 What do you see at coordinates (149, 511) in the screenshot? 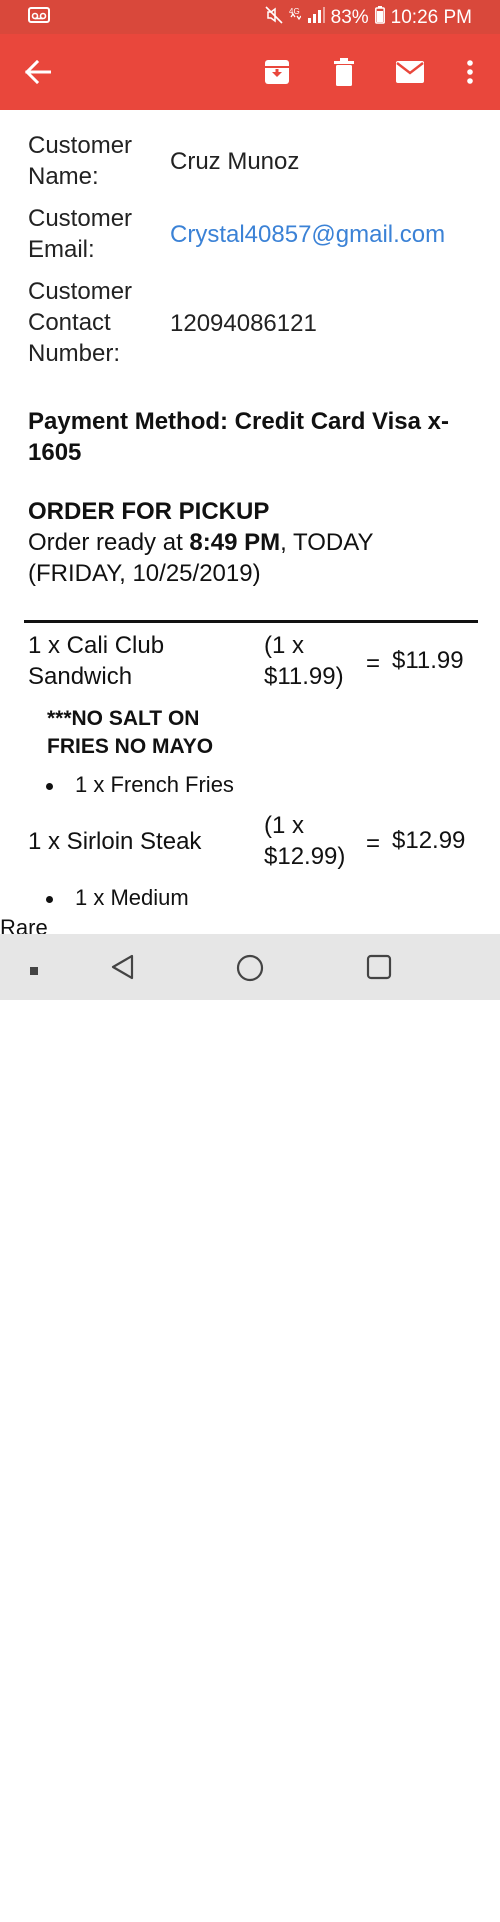
I see `order-heading: ORDER FOR PICKUP` at bounding box center [149, 511].